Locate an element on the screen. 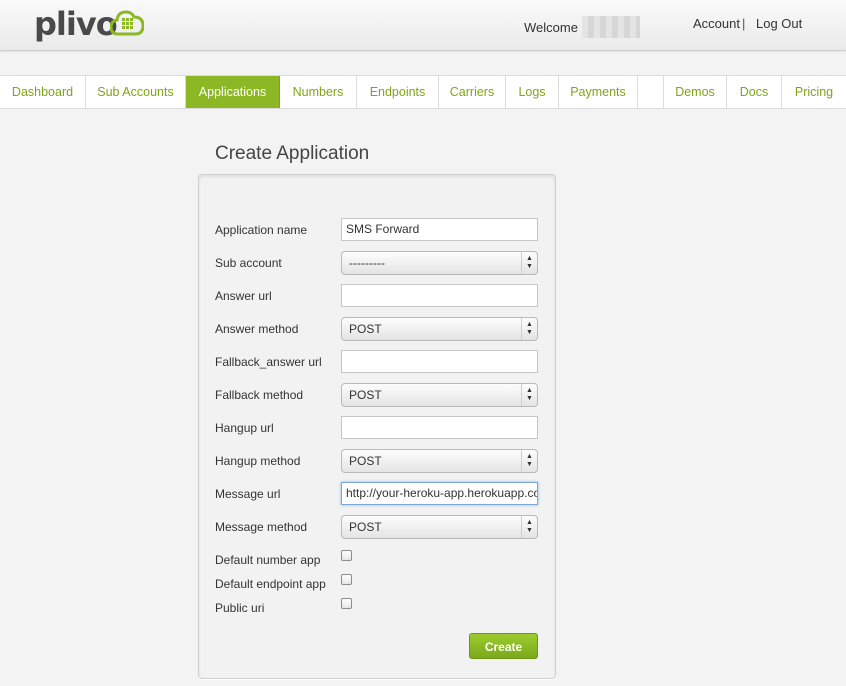 This screenshot has height=686, width=846. answer-method-select: POST ▲ ▼ is located at coordinates (439, 329).